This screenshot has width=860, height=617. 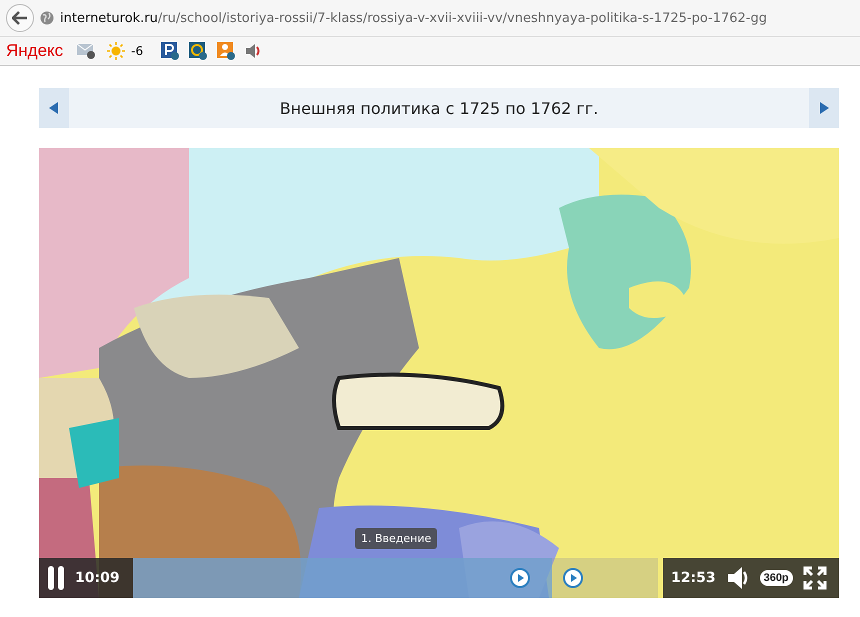 I want to click on back-button, so click(x=20, y=18).